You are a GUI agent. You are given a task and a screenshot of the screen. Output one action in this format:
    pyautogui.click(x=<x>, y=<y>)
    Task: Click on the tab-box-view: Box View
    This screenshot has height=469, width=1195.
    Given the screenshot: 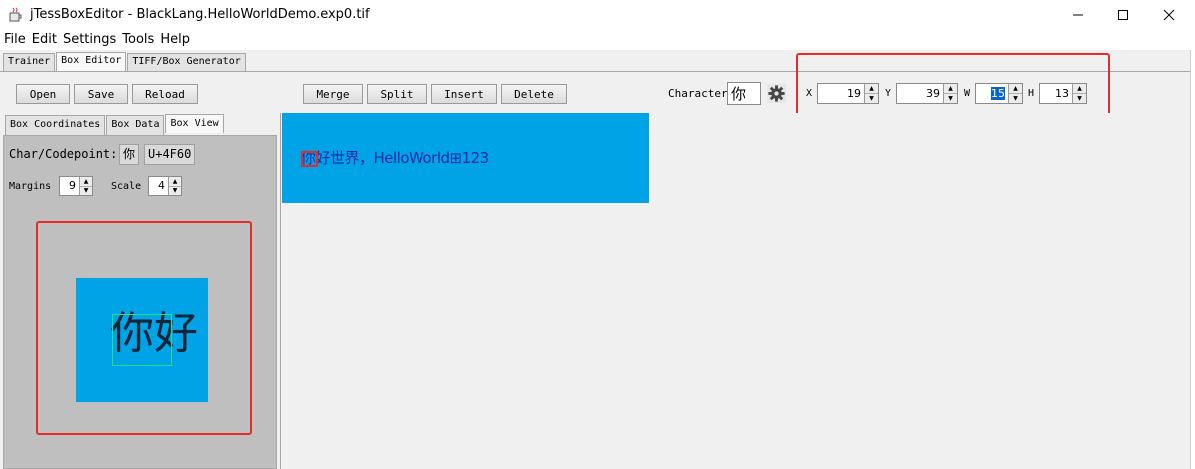 What is the action you would take?
    pyautogui.click(x=194, y=123)
    